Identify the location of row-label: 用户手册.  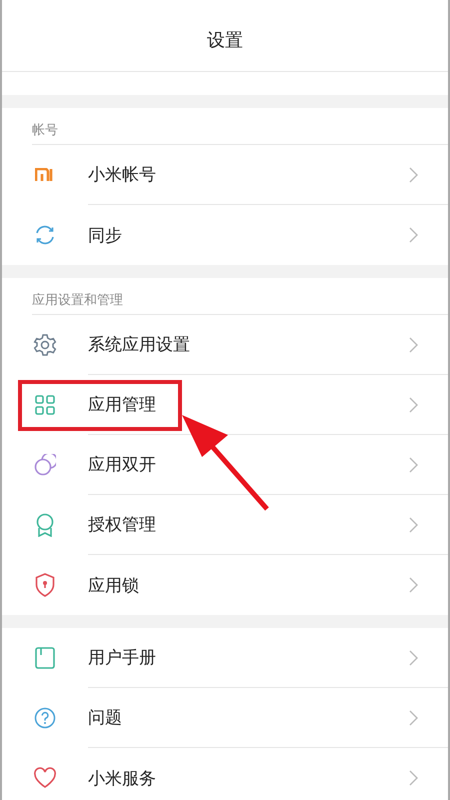
(122, 658).